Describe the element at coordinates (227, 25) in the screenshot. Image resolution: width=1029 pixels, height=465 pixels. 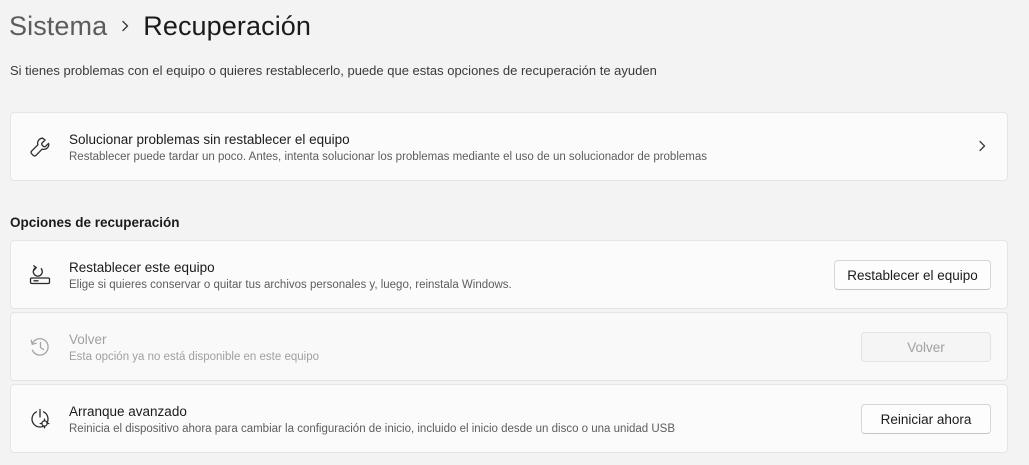
I see `page-title: Recuperación` at that location.